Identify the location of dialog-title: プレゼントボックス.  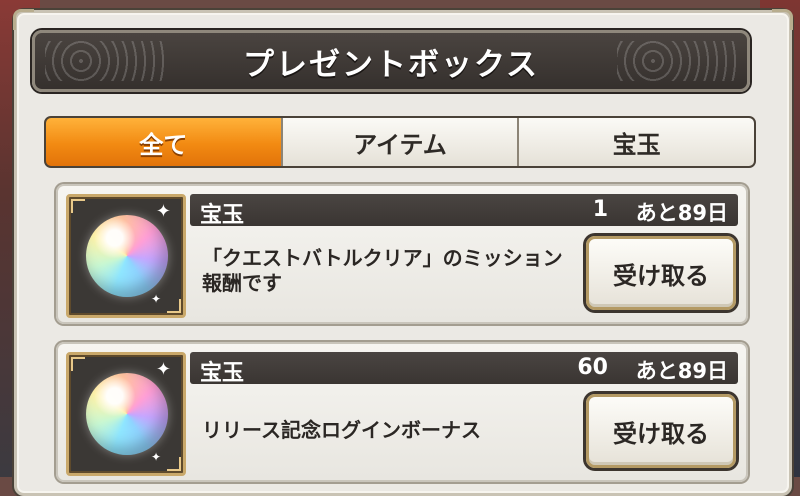
(391, 64).